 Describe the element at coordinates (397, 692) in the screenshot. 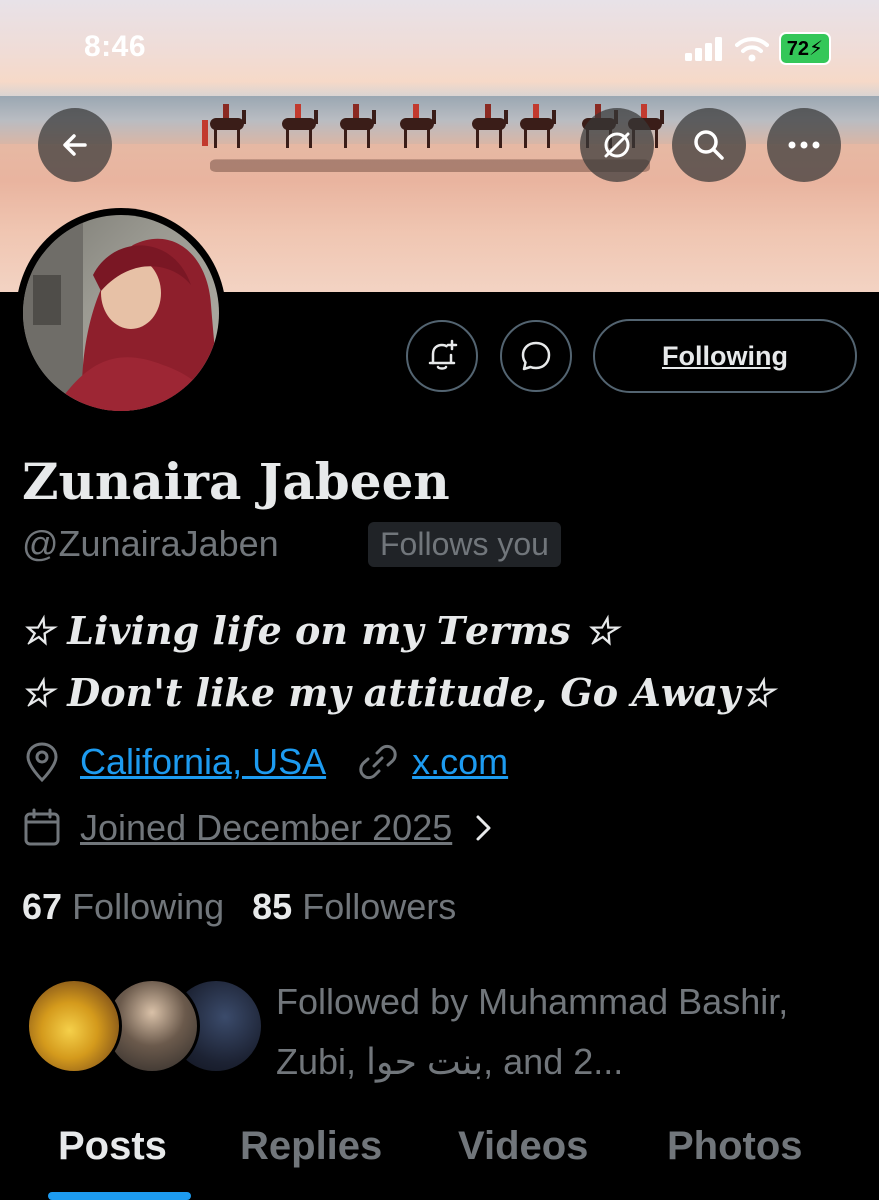

I see `bio-line-2: ☆ 𝑫𝒐𝒏'𝒕 𝒍𝒊𝒌𝒆 𝒎𝒚 𝒂𝒕𝒕𝒊𝒕𝒖𝒅𝒆, 𝑮𝒐 𝑨𝒘𝒂𝒚☆` at that location.